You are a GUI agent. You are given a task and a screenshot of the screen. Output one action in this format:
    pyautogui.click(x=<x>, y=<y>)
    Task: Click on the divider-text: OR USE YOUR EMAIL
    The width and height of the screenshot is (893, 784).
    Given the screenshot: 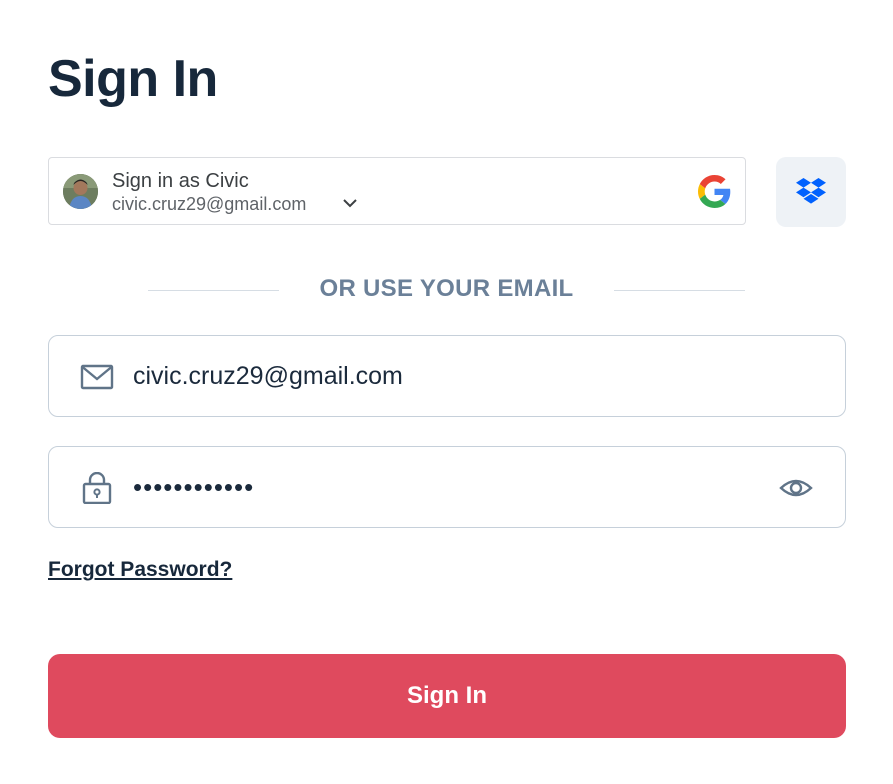 What is the action you would take?
    pyautogui.click(x=446, y=288)
    